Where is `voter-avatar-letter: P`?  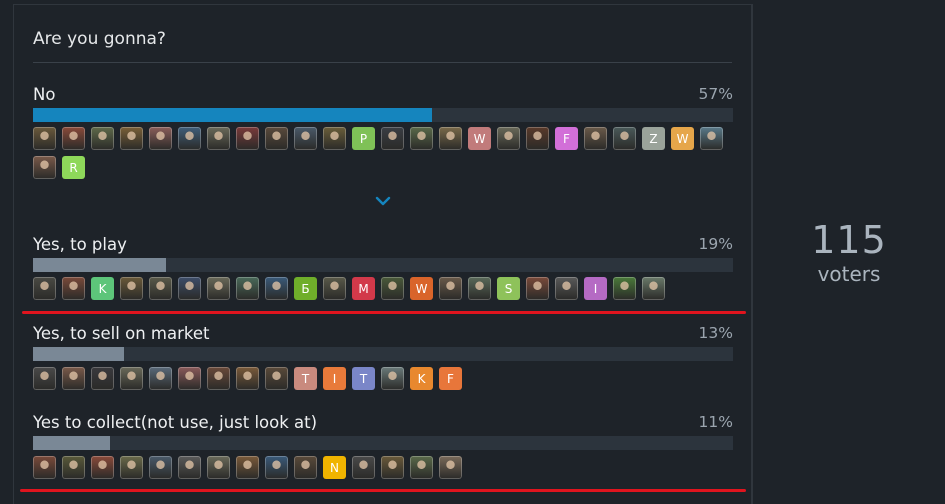
voter-avatar-letter: P is located at coordinates (363, 138).